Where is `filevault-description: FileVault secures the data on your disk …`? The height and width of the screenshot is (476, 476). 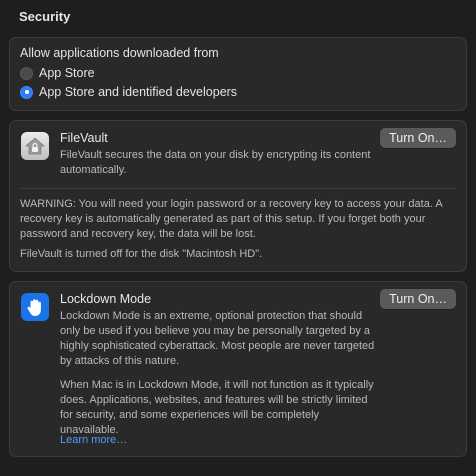
filevault-description: FileVault secures the data on your disk … is located at coordinates (215, 162).